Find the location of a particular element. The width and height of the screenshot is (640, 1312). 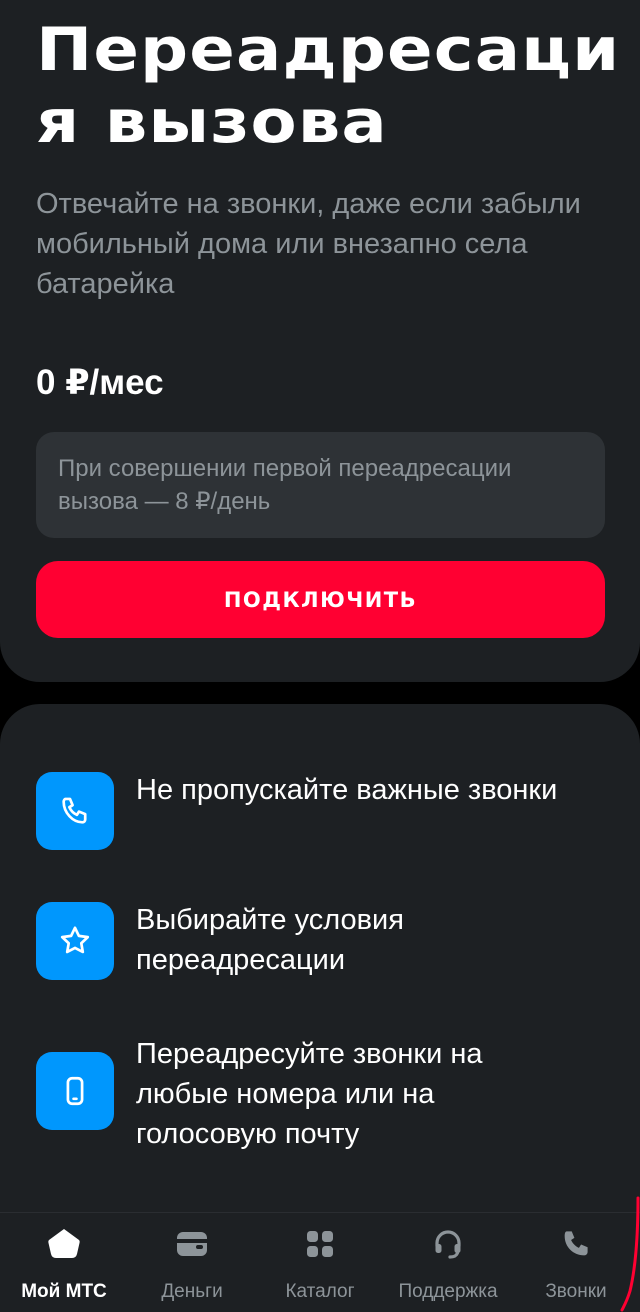

star-icon is located at coordinates (75, 941).